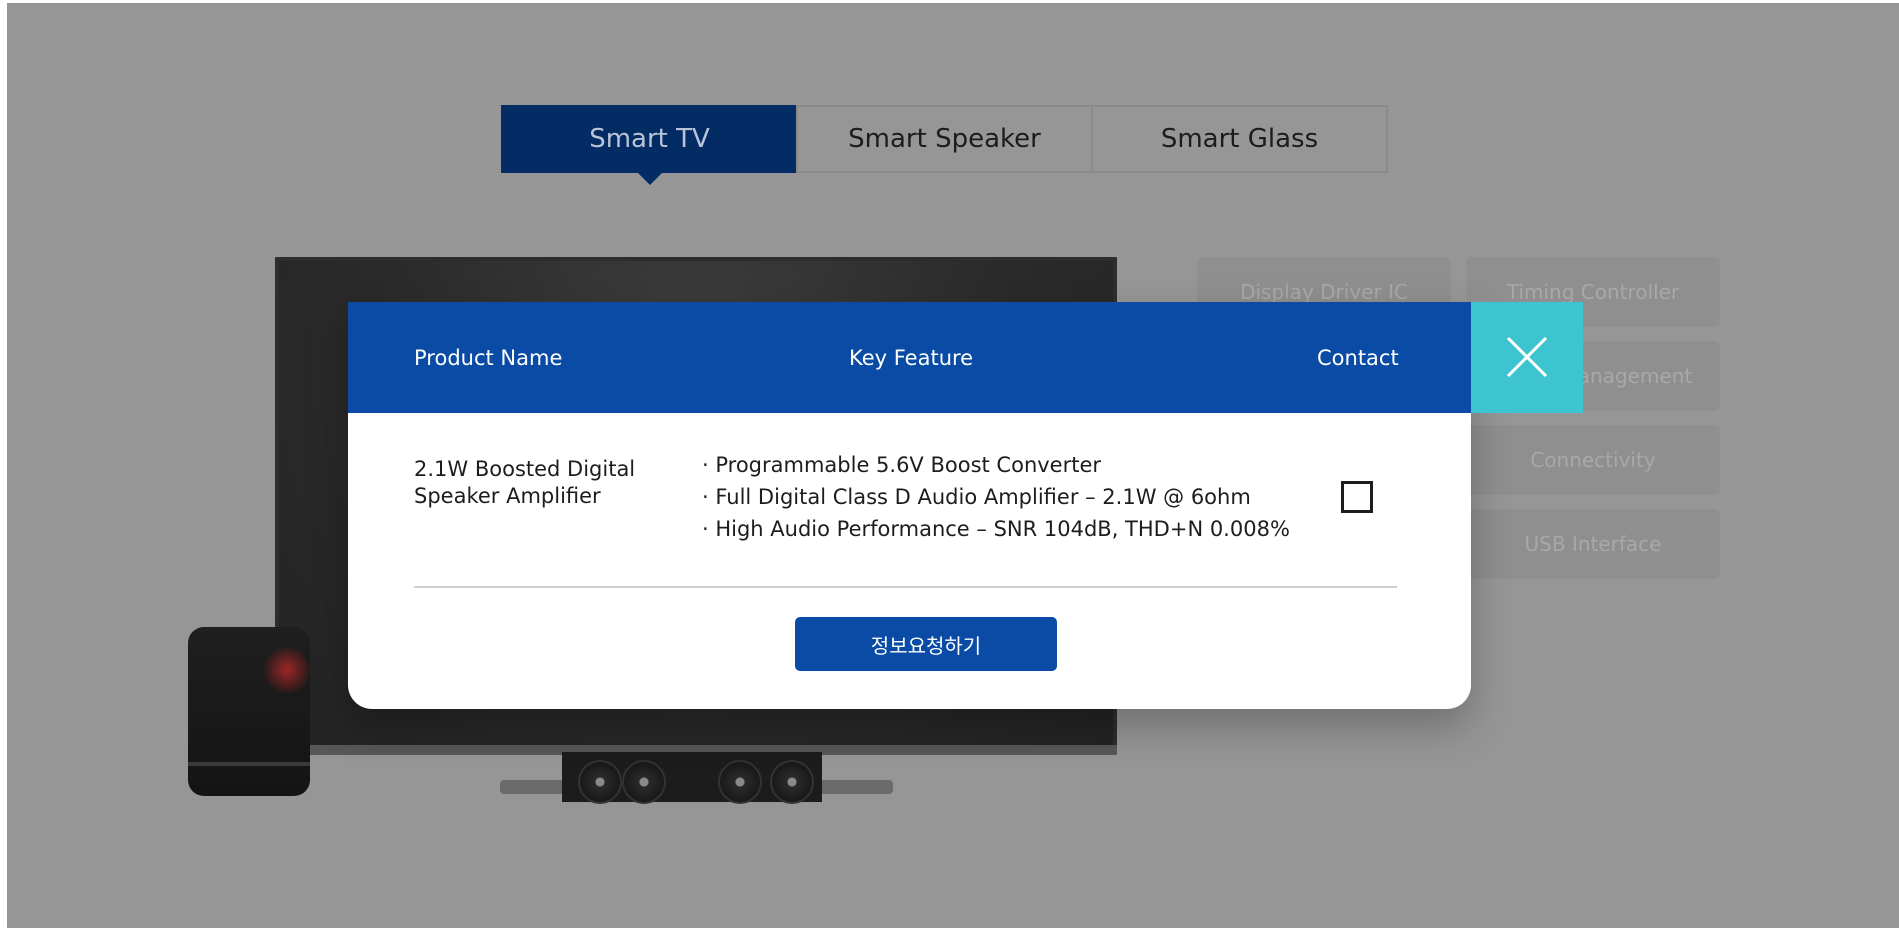 The image size is (1899, 928). I want to click on tab-label: Smart Glass, so click(1239, 139).